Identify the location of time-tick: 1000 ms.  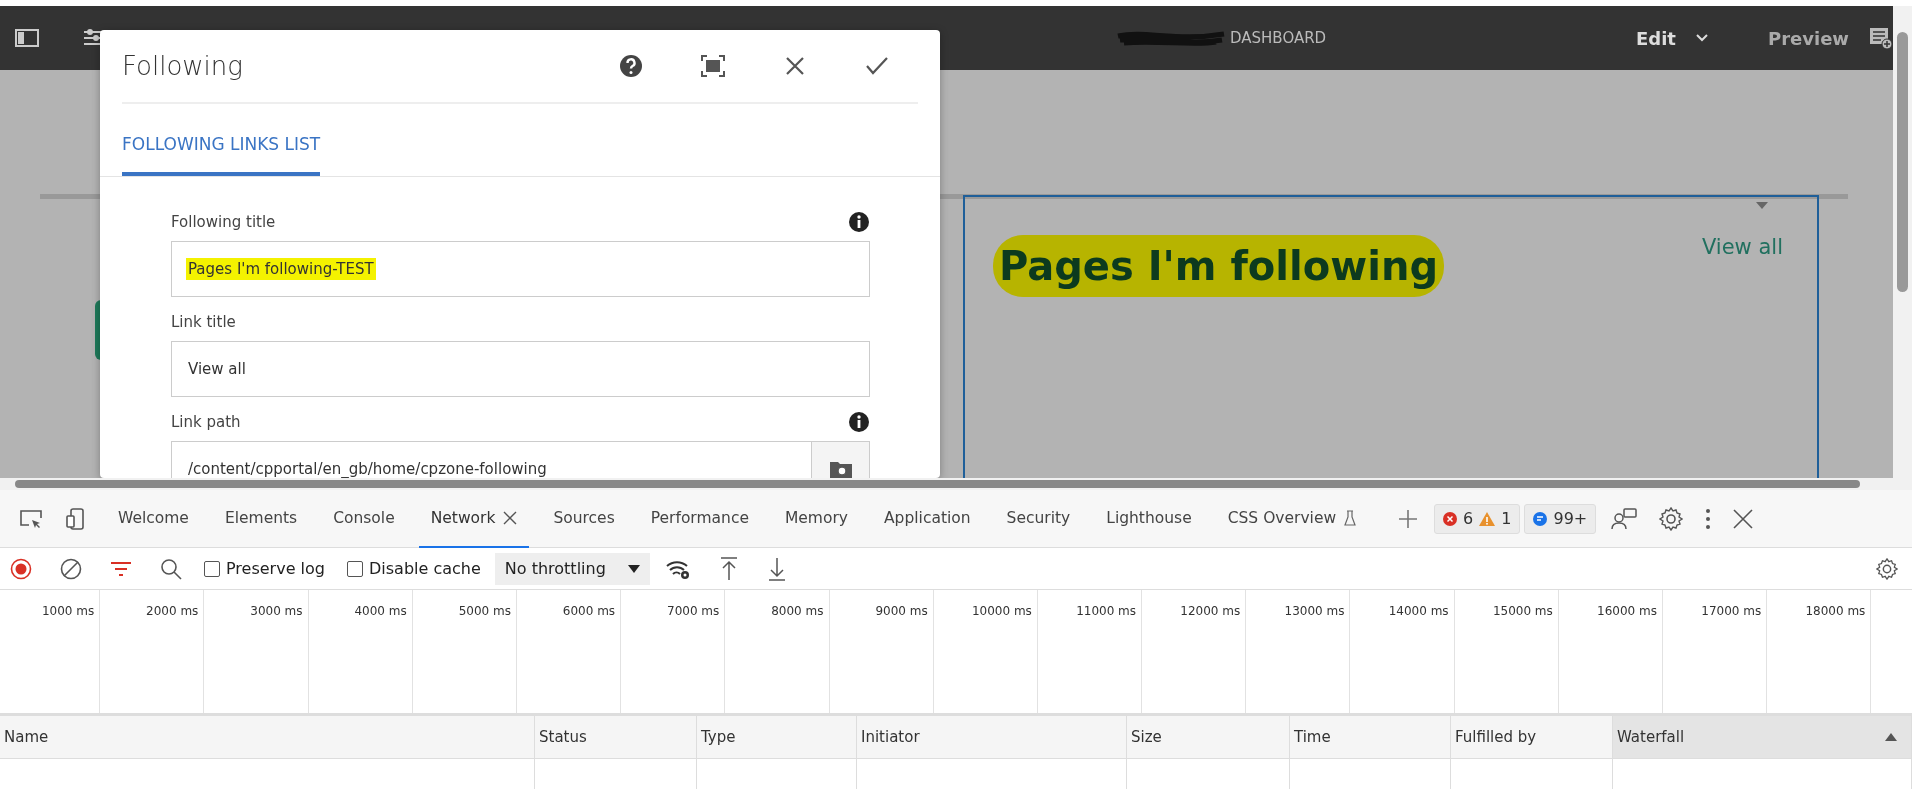
(68, 611).